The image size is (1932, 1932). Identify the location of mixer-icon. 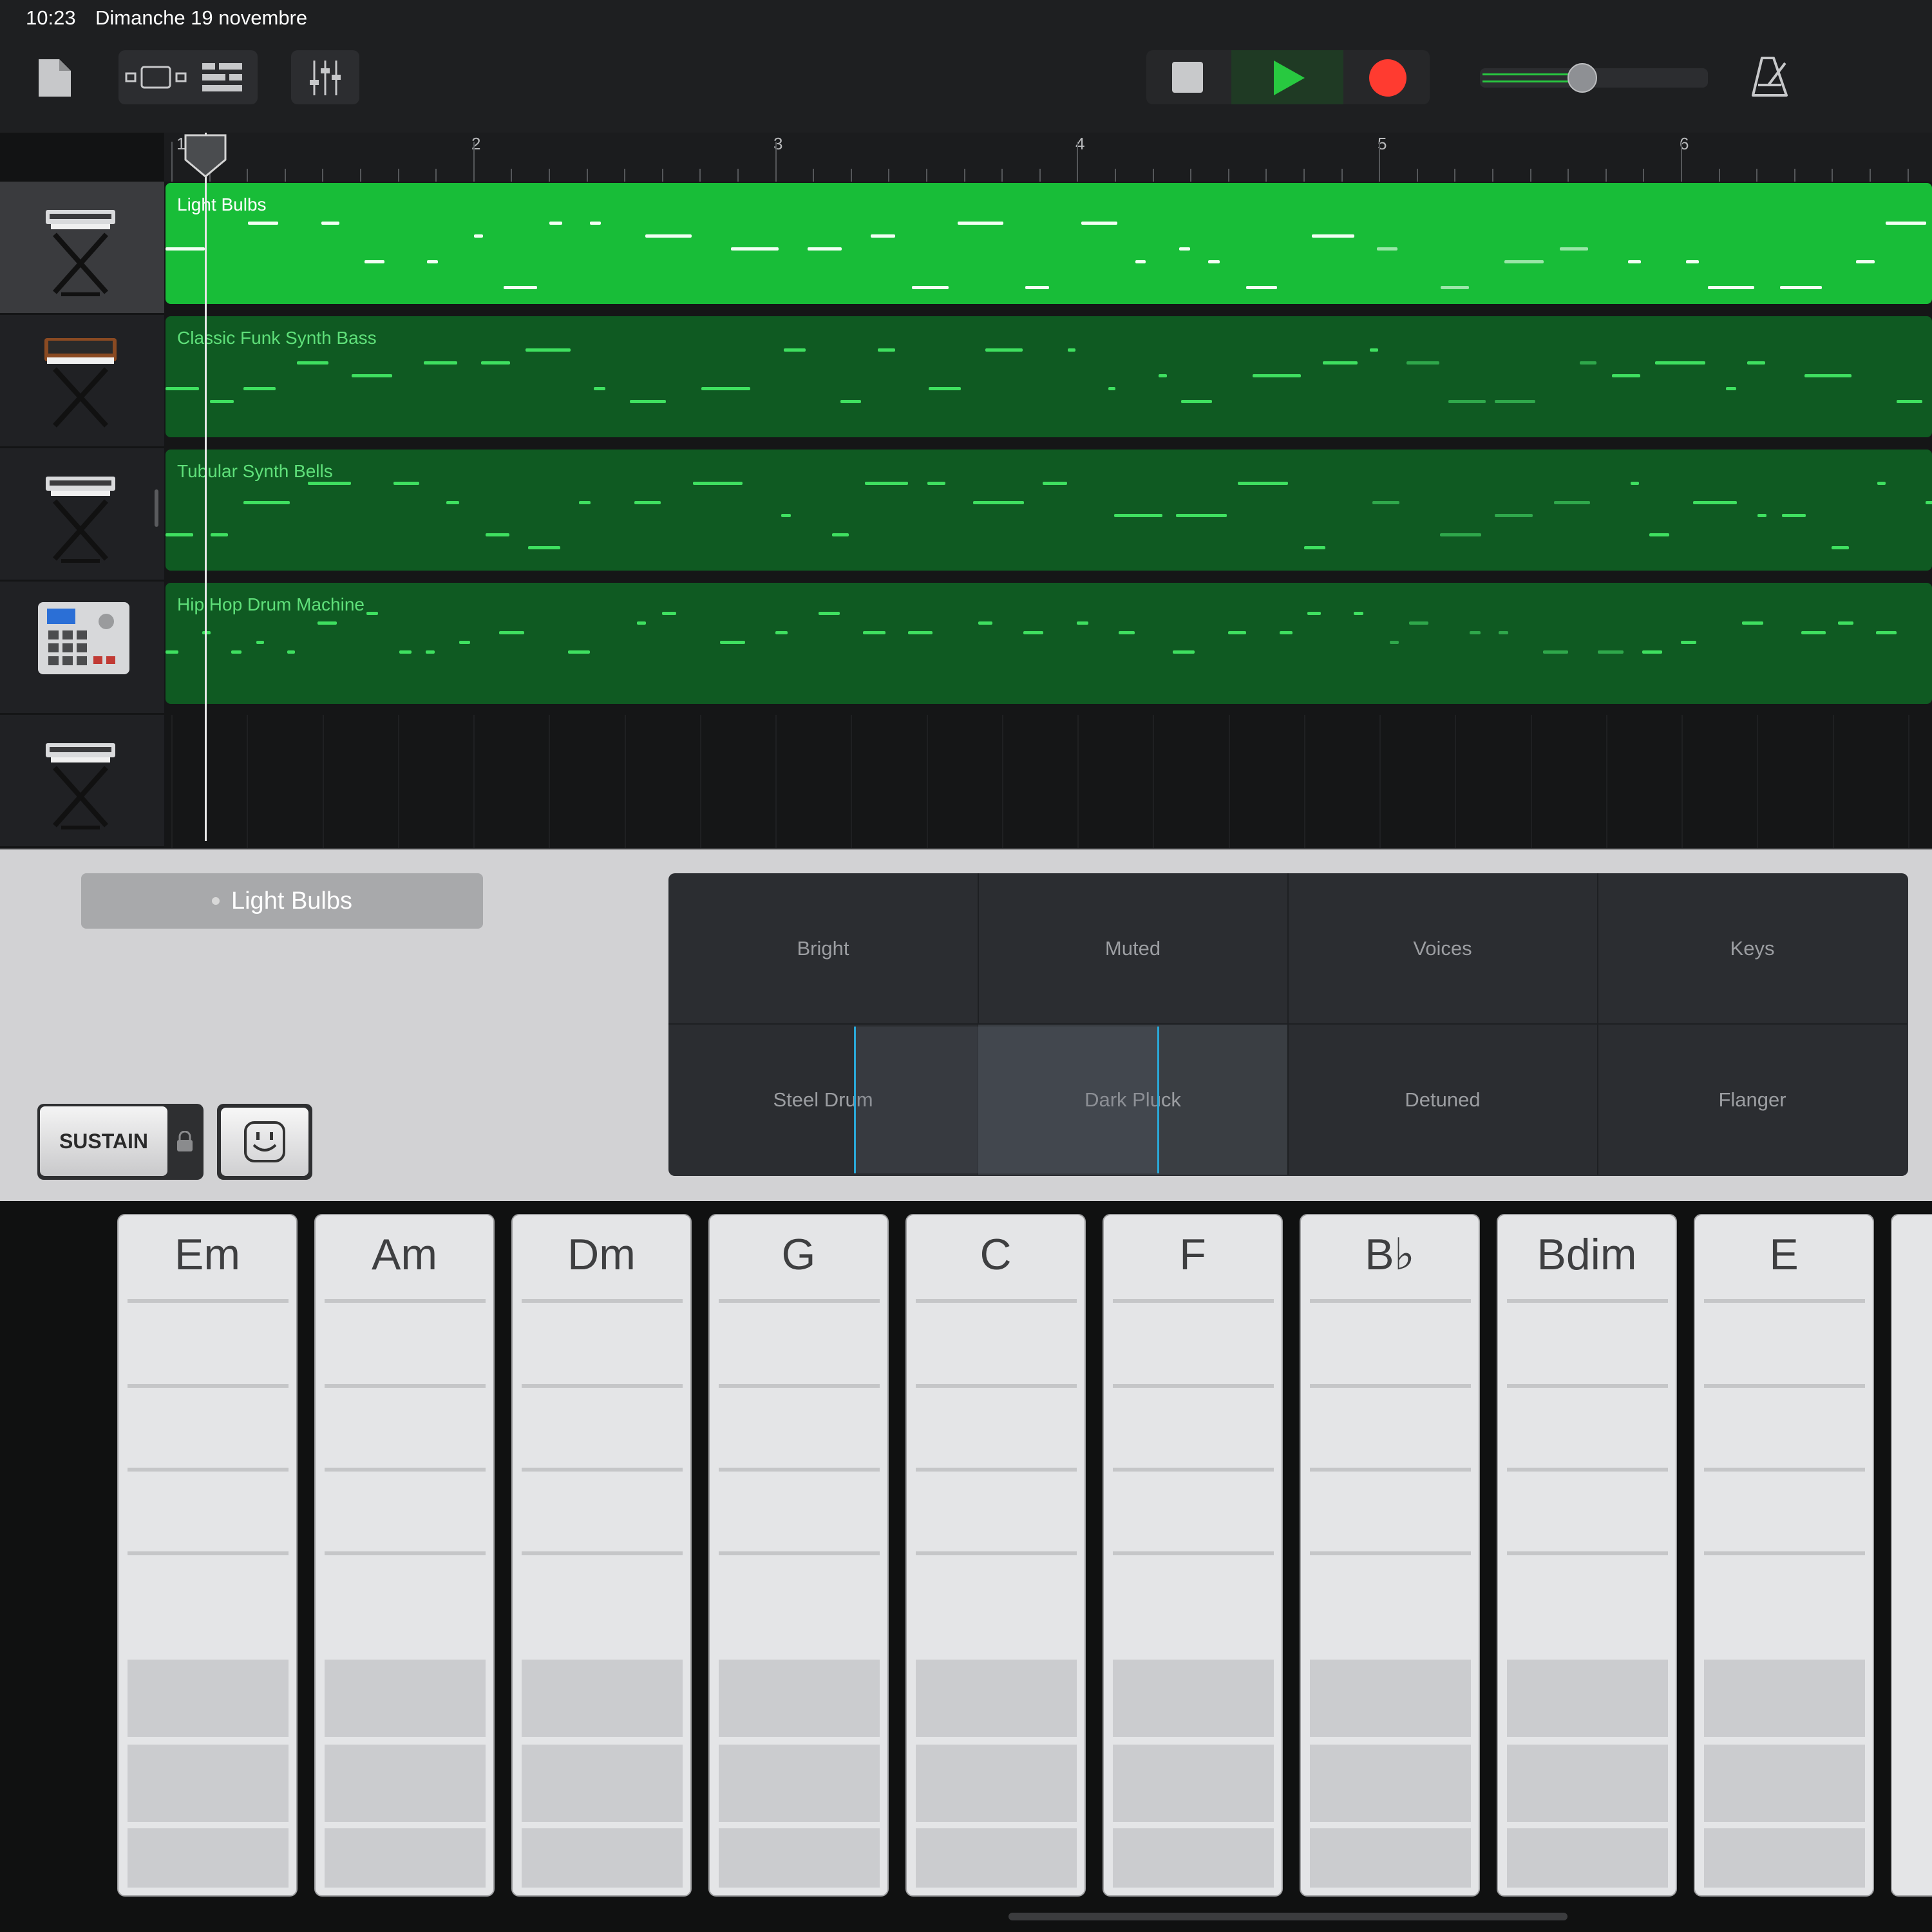
(326, 78).